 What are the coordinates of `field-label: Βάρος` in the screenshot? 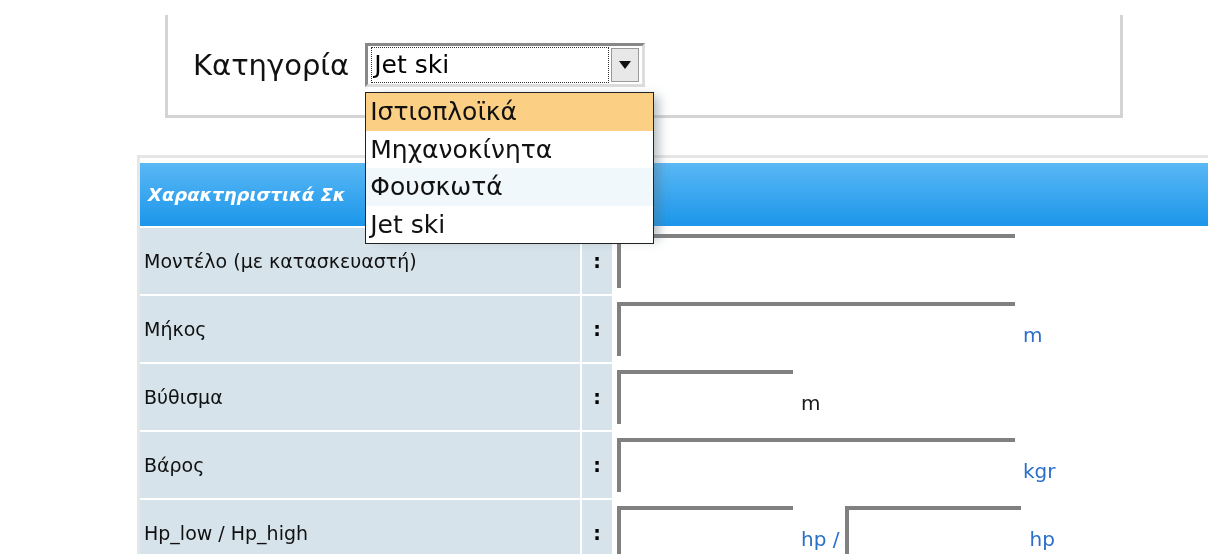 It's located at (360, 465).